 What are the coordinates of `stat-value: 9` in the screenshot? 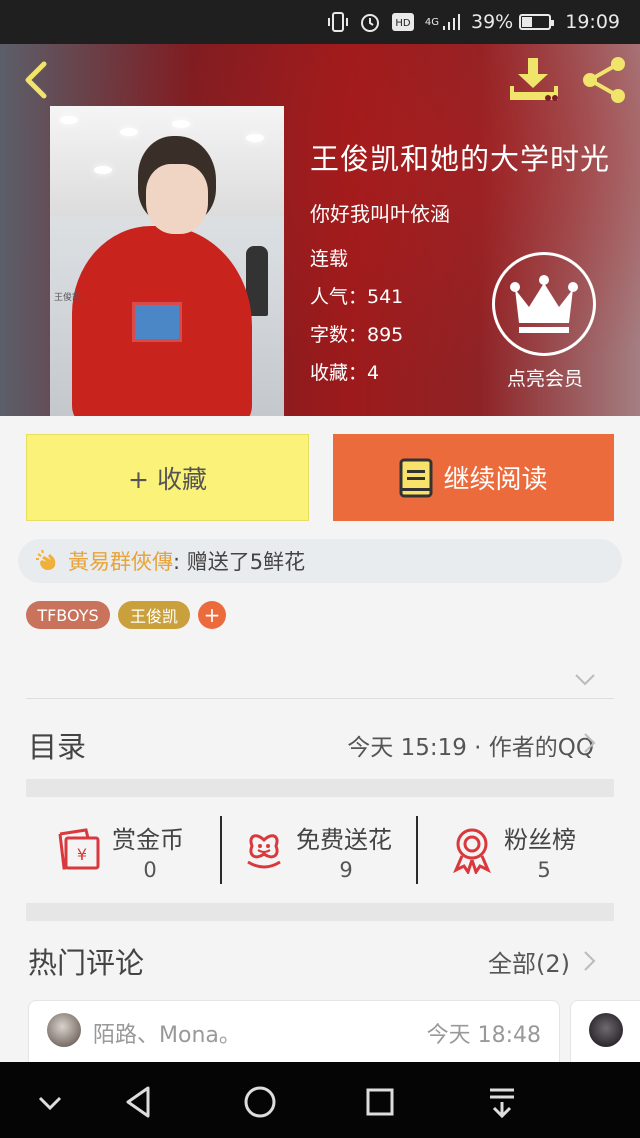 It's located at (346, 870).